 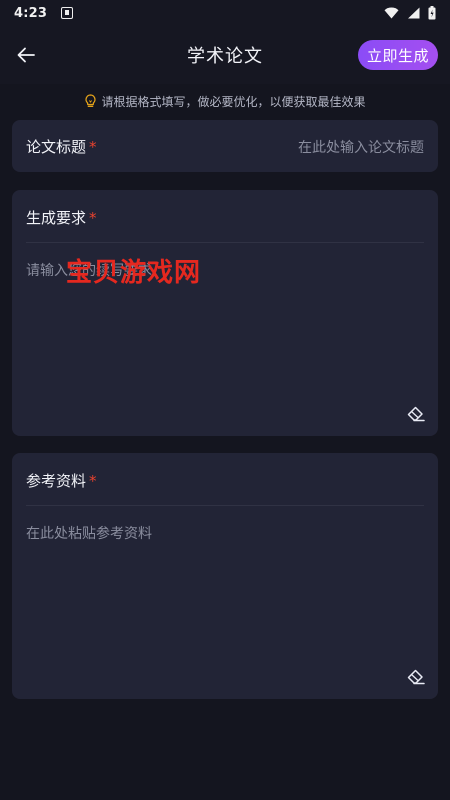 I want to click on references-textarea: 在此处粘贴参考资料, so click(x=89, y=533).